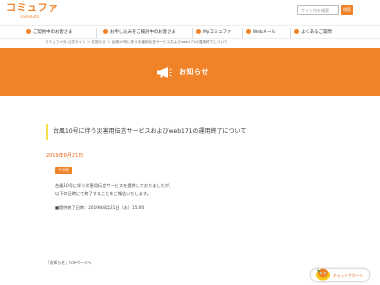 The width and height of the screenshot is (380, 285). What do you see at coordinates (29, 16) in the screenshot?
I see `logo-sub-text: commufa` at bounding box center [29, 16].